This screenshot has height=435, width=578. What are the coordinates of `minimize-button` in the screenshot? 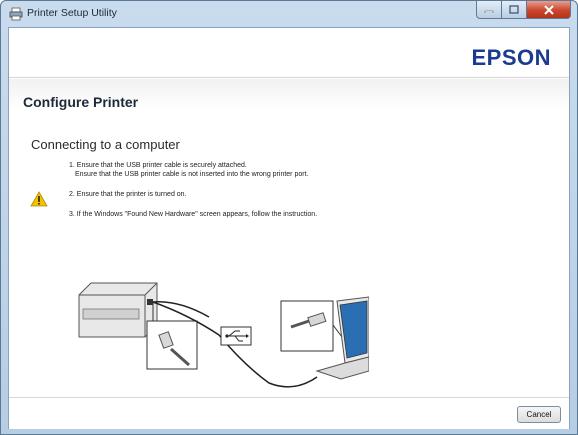 It's located at (489, 10).